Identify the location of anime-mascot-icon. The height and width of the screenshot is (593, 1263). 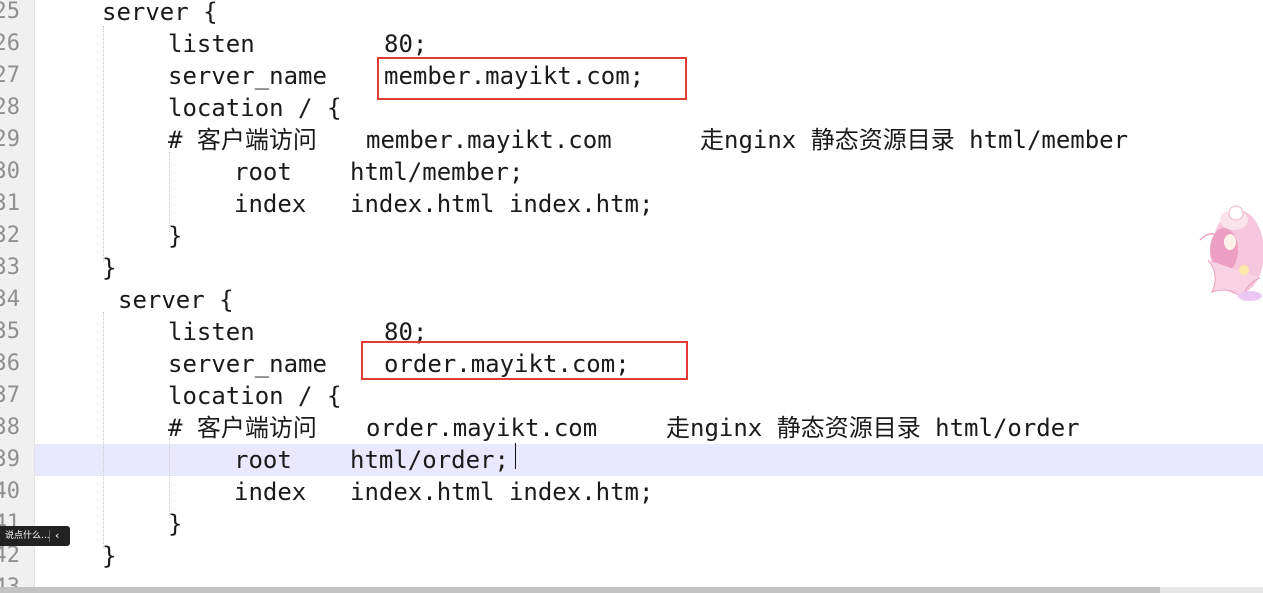
(1226, 252).